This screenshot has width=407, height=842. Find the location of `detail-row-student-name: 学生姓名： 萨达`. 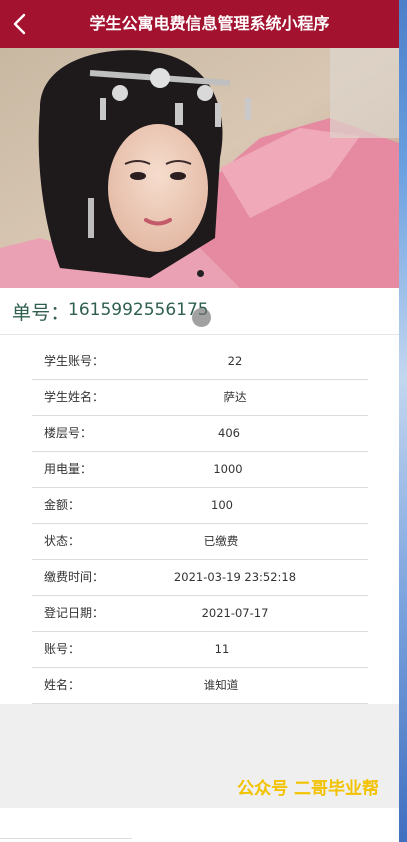

detail-row-student-name: 学生姓名： 萨达 is located at coordinates (200, 398).